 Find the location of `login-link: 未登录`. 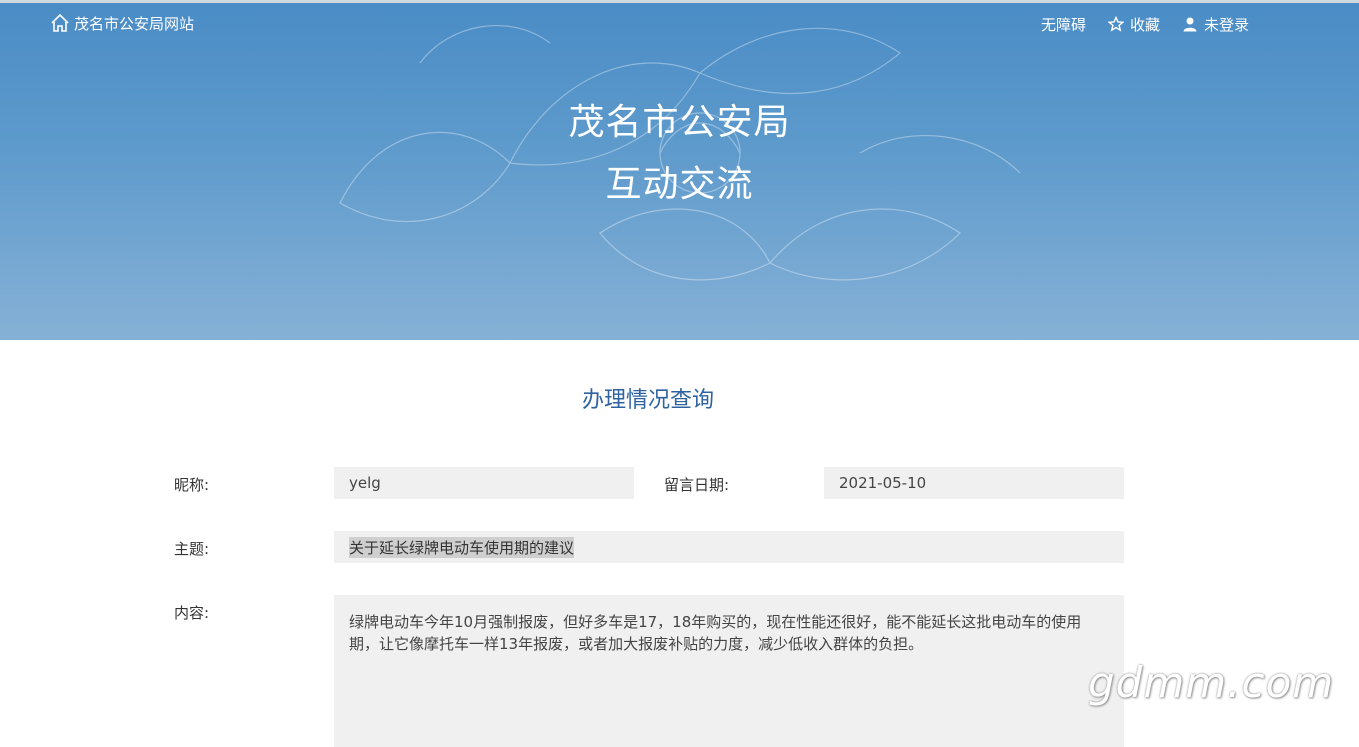

login-link: 未登录 is located at coordinates (1215, 24).